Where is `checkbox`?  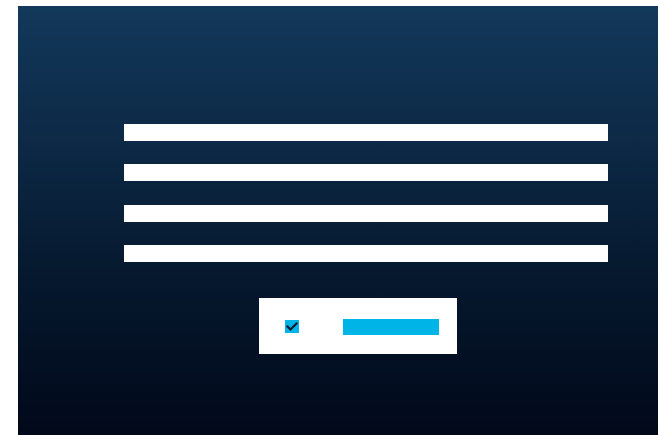
checkbox is located at coordinates (292, 326).